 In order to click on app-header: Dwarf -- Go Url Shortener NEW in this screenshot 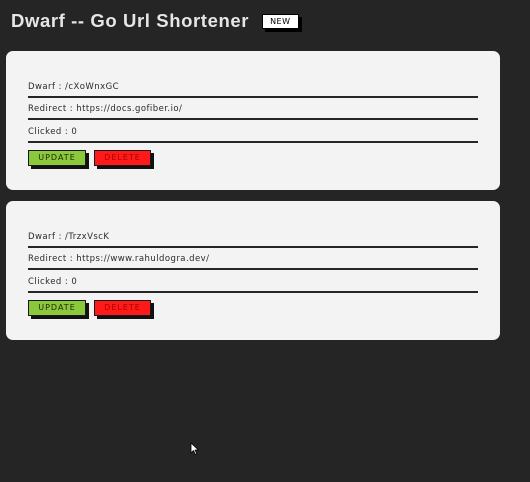, I will do `click(155, 21)`.